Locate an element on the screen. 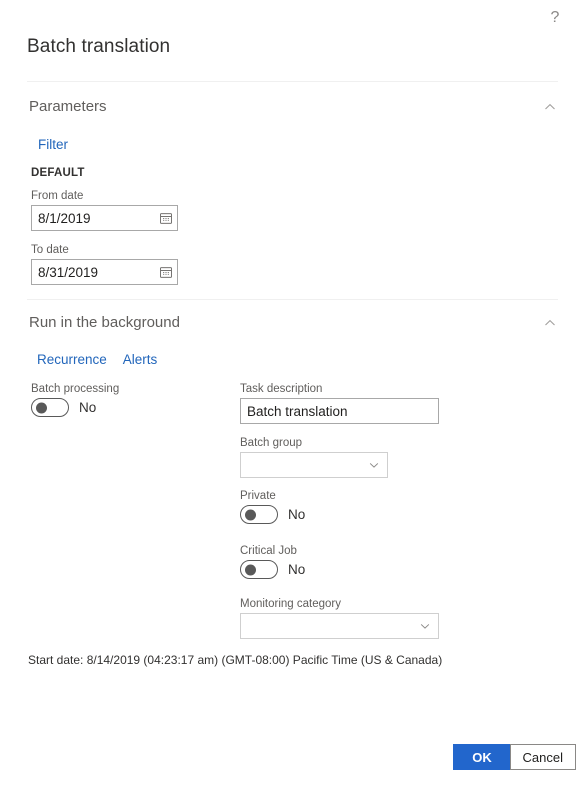 The image size is (579, 788). task-description-label: Task description is located at coordinates (281, 389).